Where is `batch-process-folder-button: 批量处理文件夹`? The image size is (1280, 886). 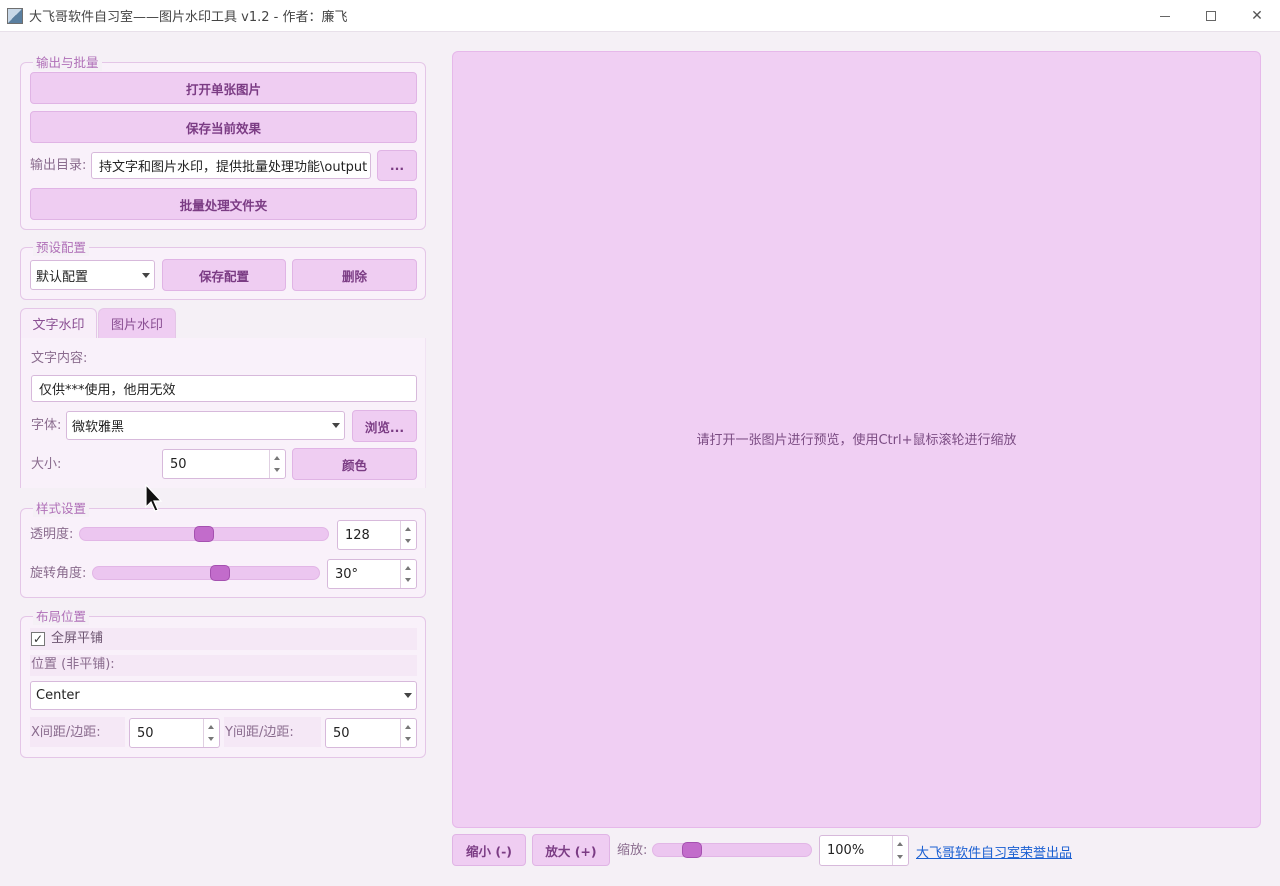 batch-process-folder-button: 批量处理文件夹 is located at coordinates (223, 204).